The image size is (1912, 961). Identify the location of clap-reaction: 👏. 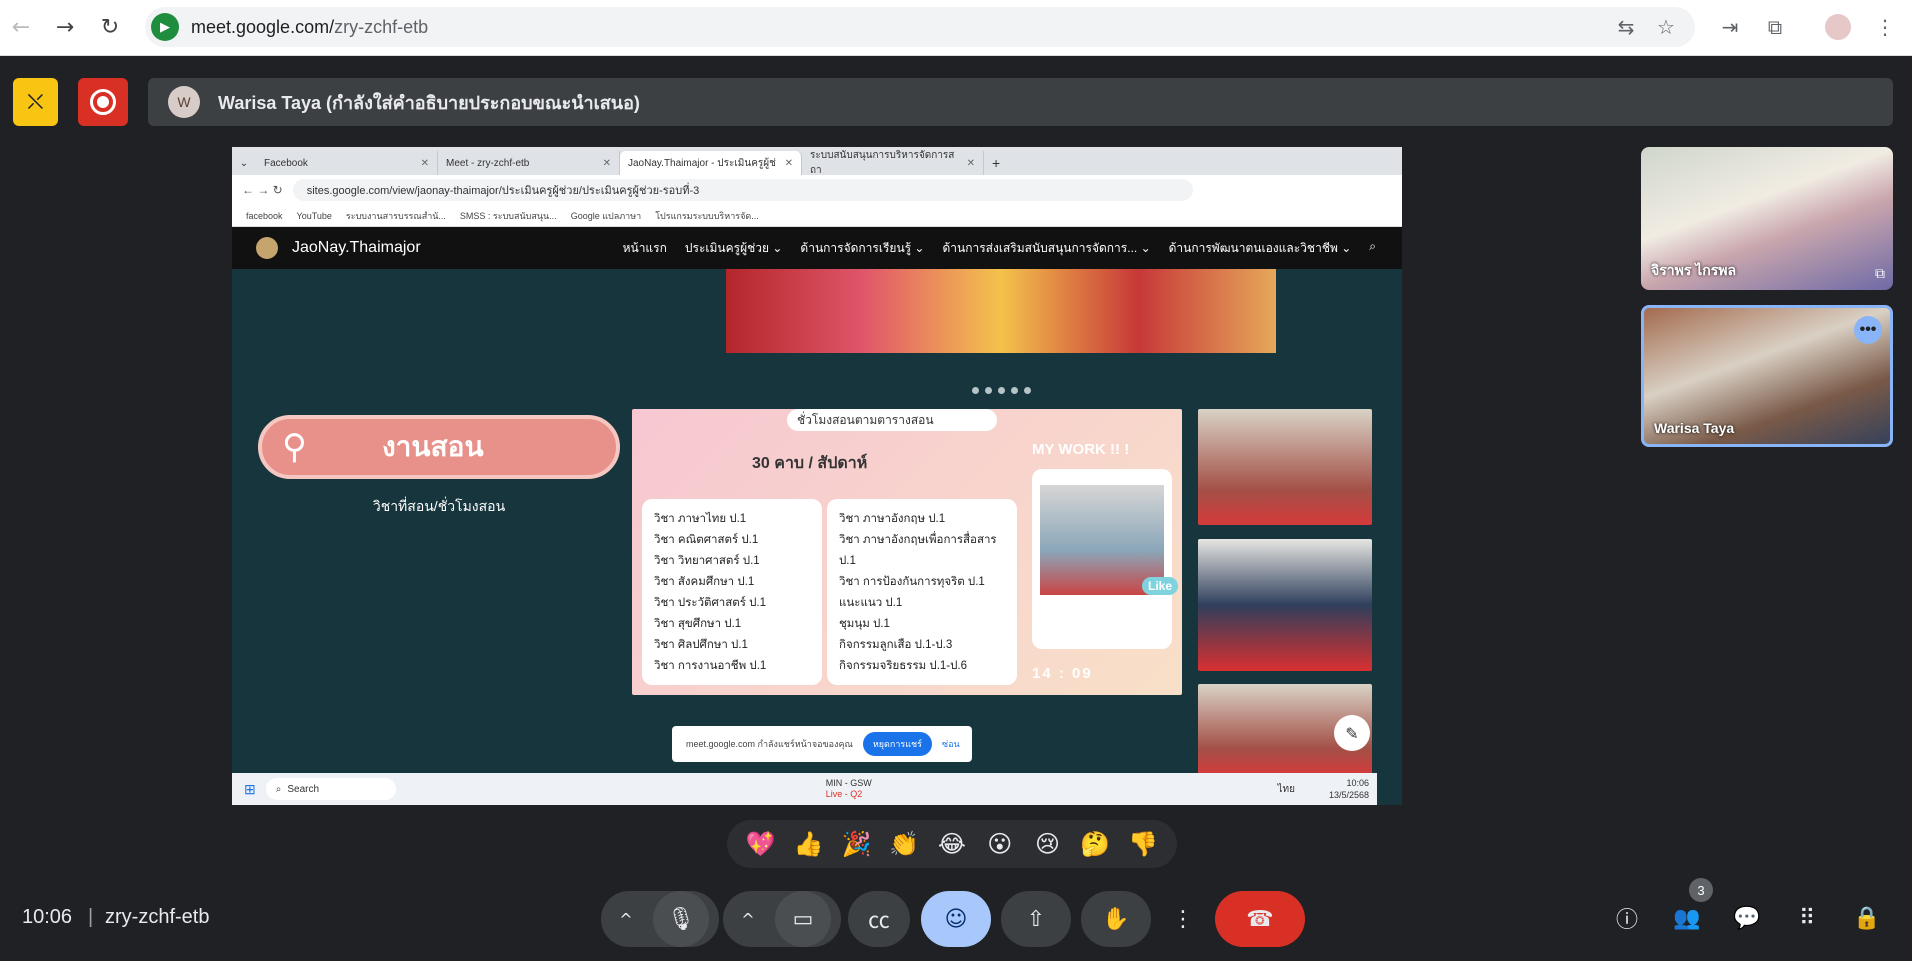
(904, 844).